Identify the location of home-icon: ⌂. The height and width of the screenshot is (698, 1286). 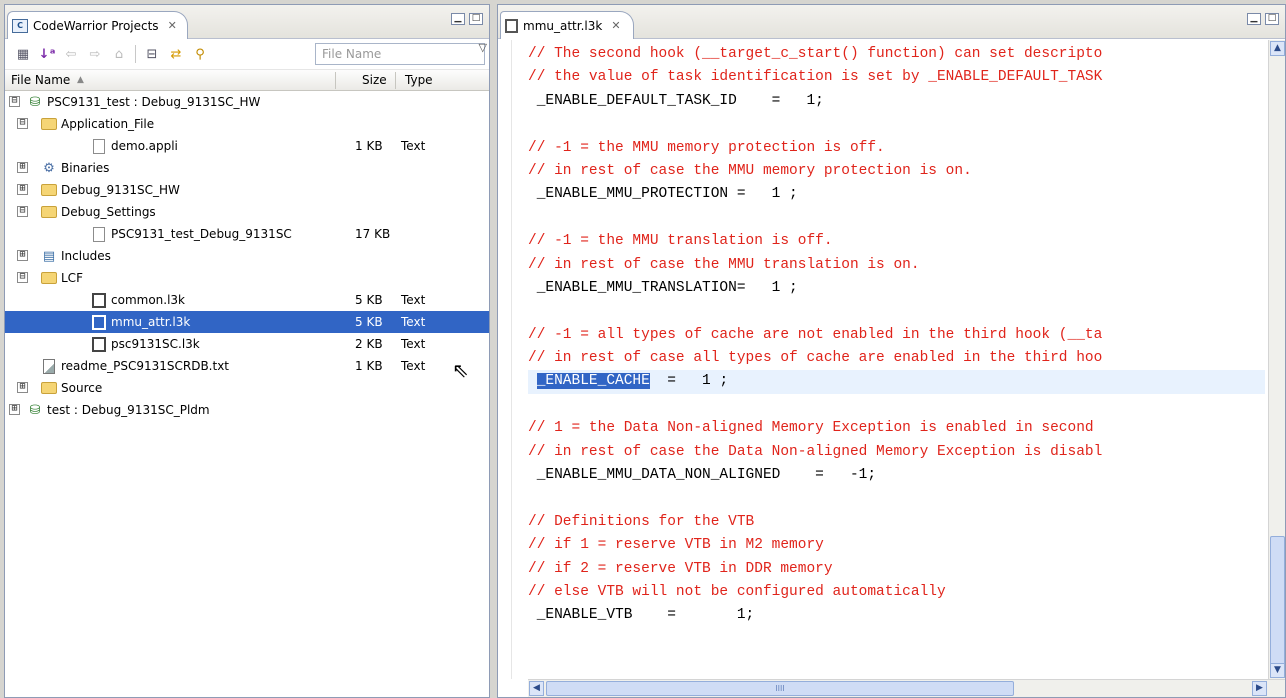
(119, 54).